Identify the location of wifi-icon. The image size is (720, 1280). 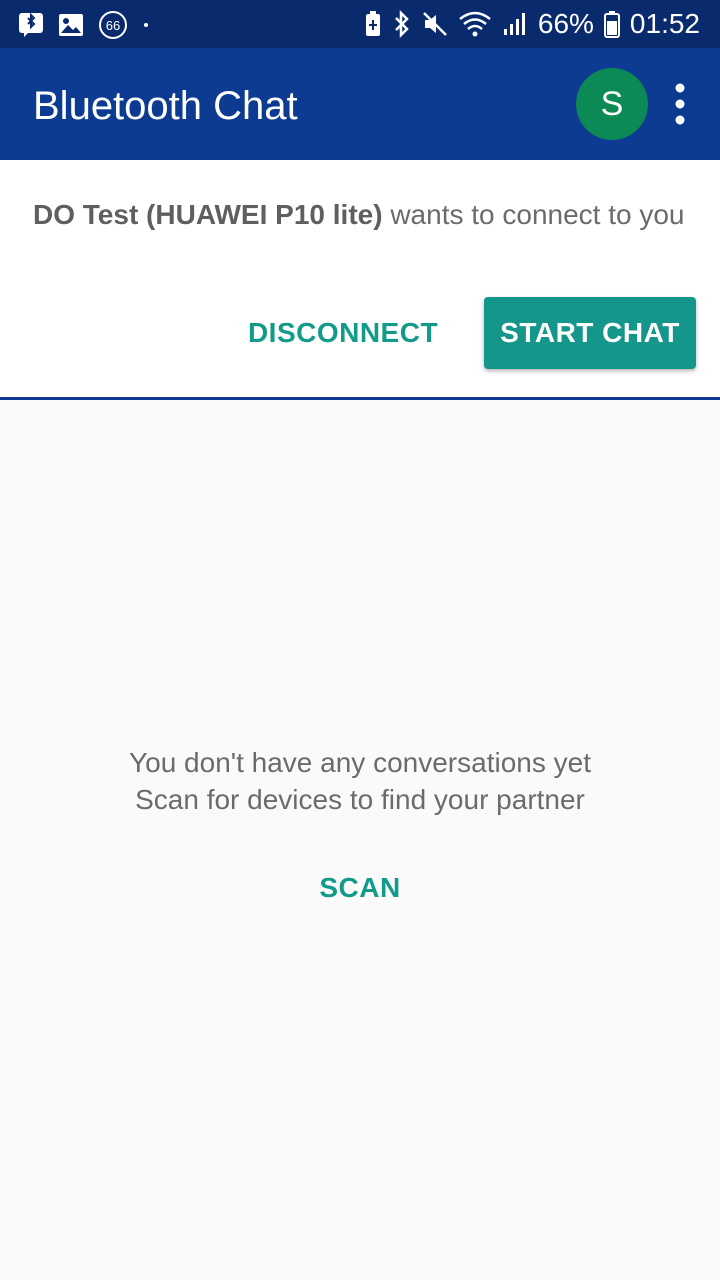
(475, 24).